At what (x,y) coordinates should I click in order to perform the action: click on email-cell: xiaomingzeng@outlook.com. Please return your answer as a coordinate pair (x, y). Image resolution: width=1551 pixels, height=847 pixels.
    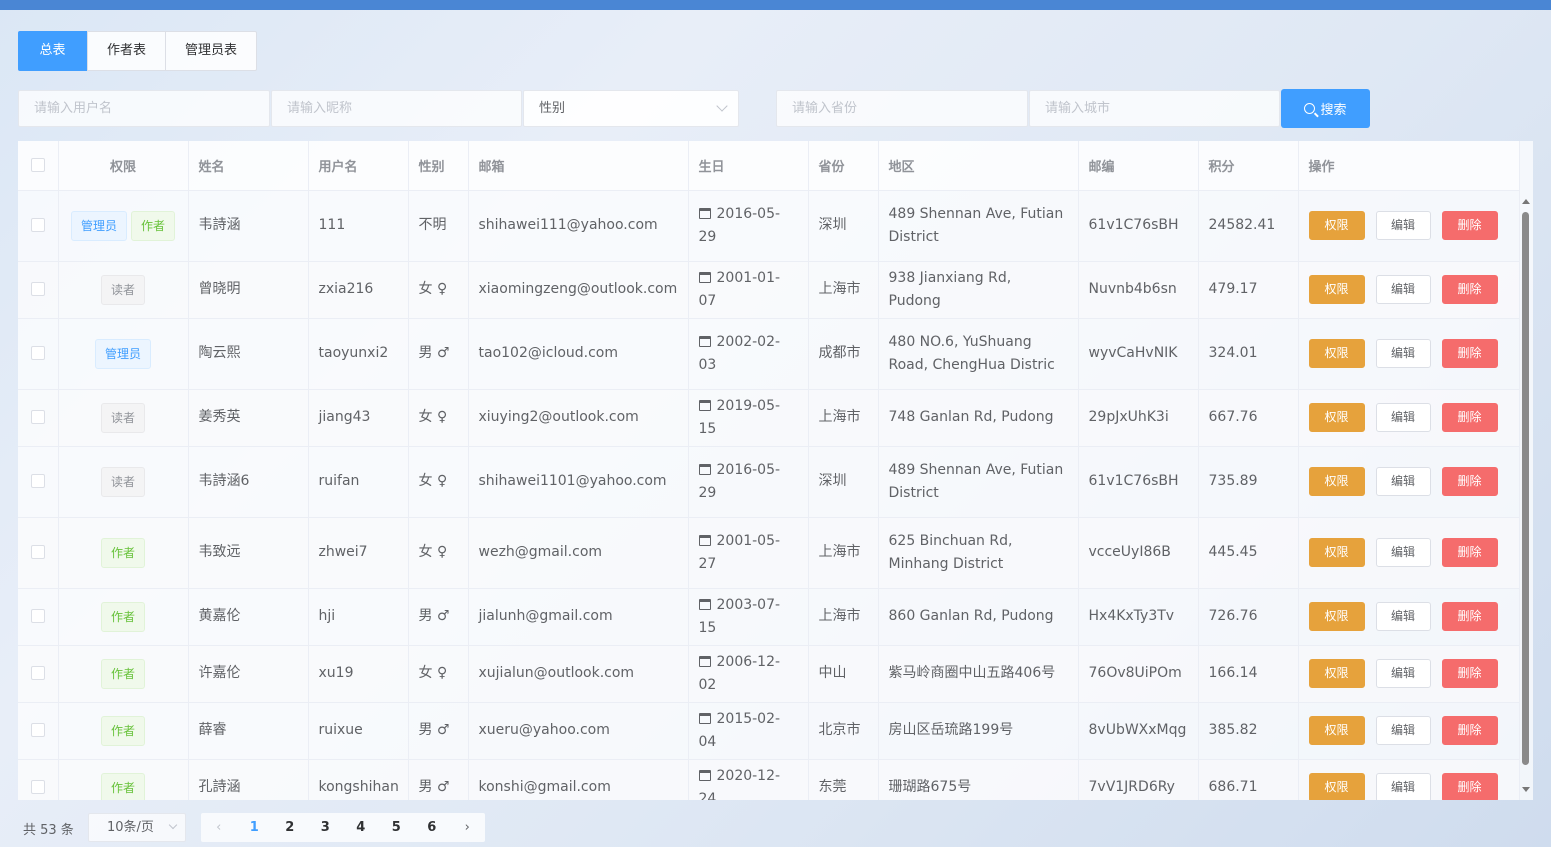
    Looking at the image, I should click on (578, 290).